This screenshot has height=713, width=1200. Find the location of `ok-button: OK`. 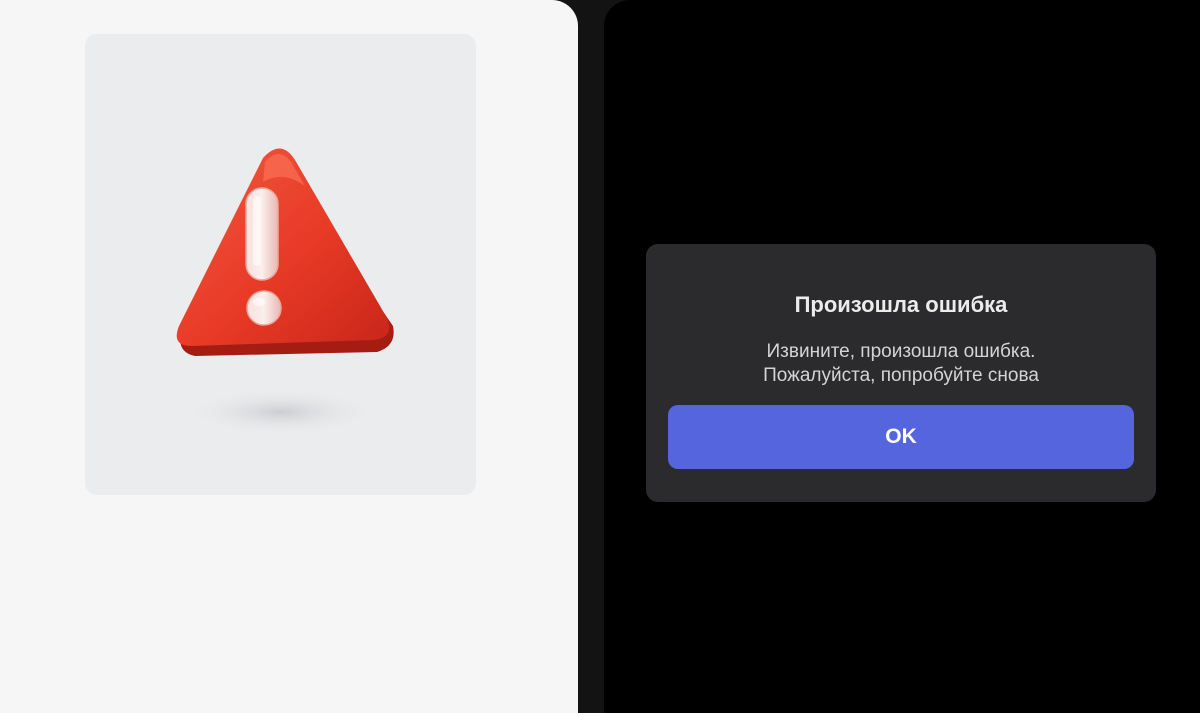

ok-button: OK is located at coordinates (901, 437).